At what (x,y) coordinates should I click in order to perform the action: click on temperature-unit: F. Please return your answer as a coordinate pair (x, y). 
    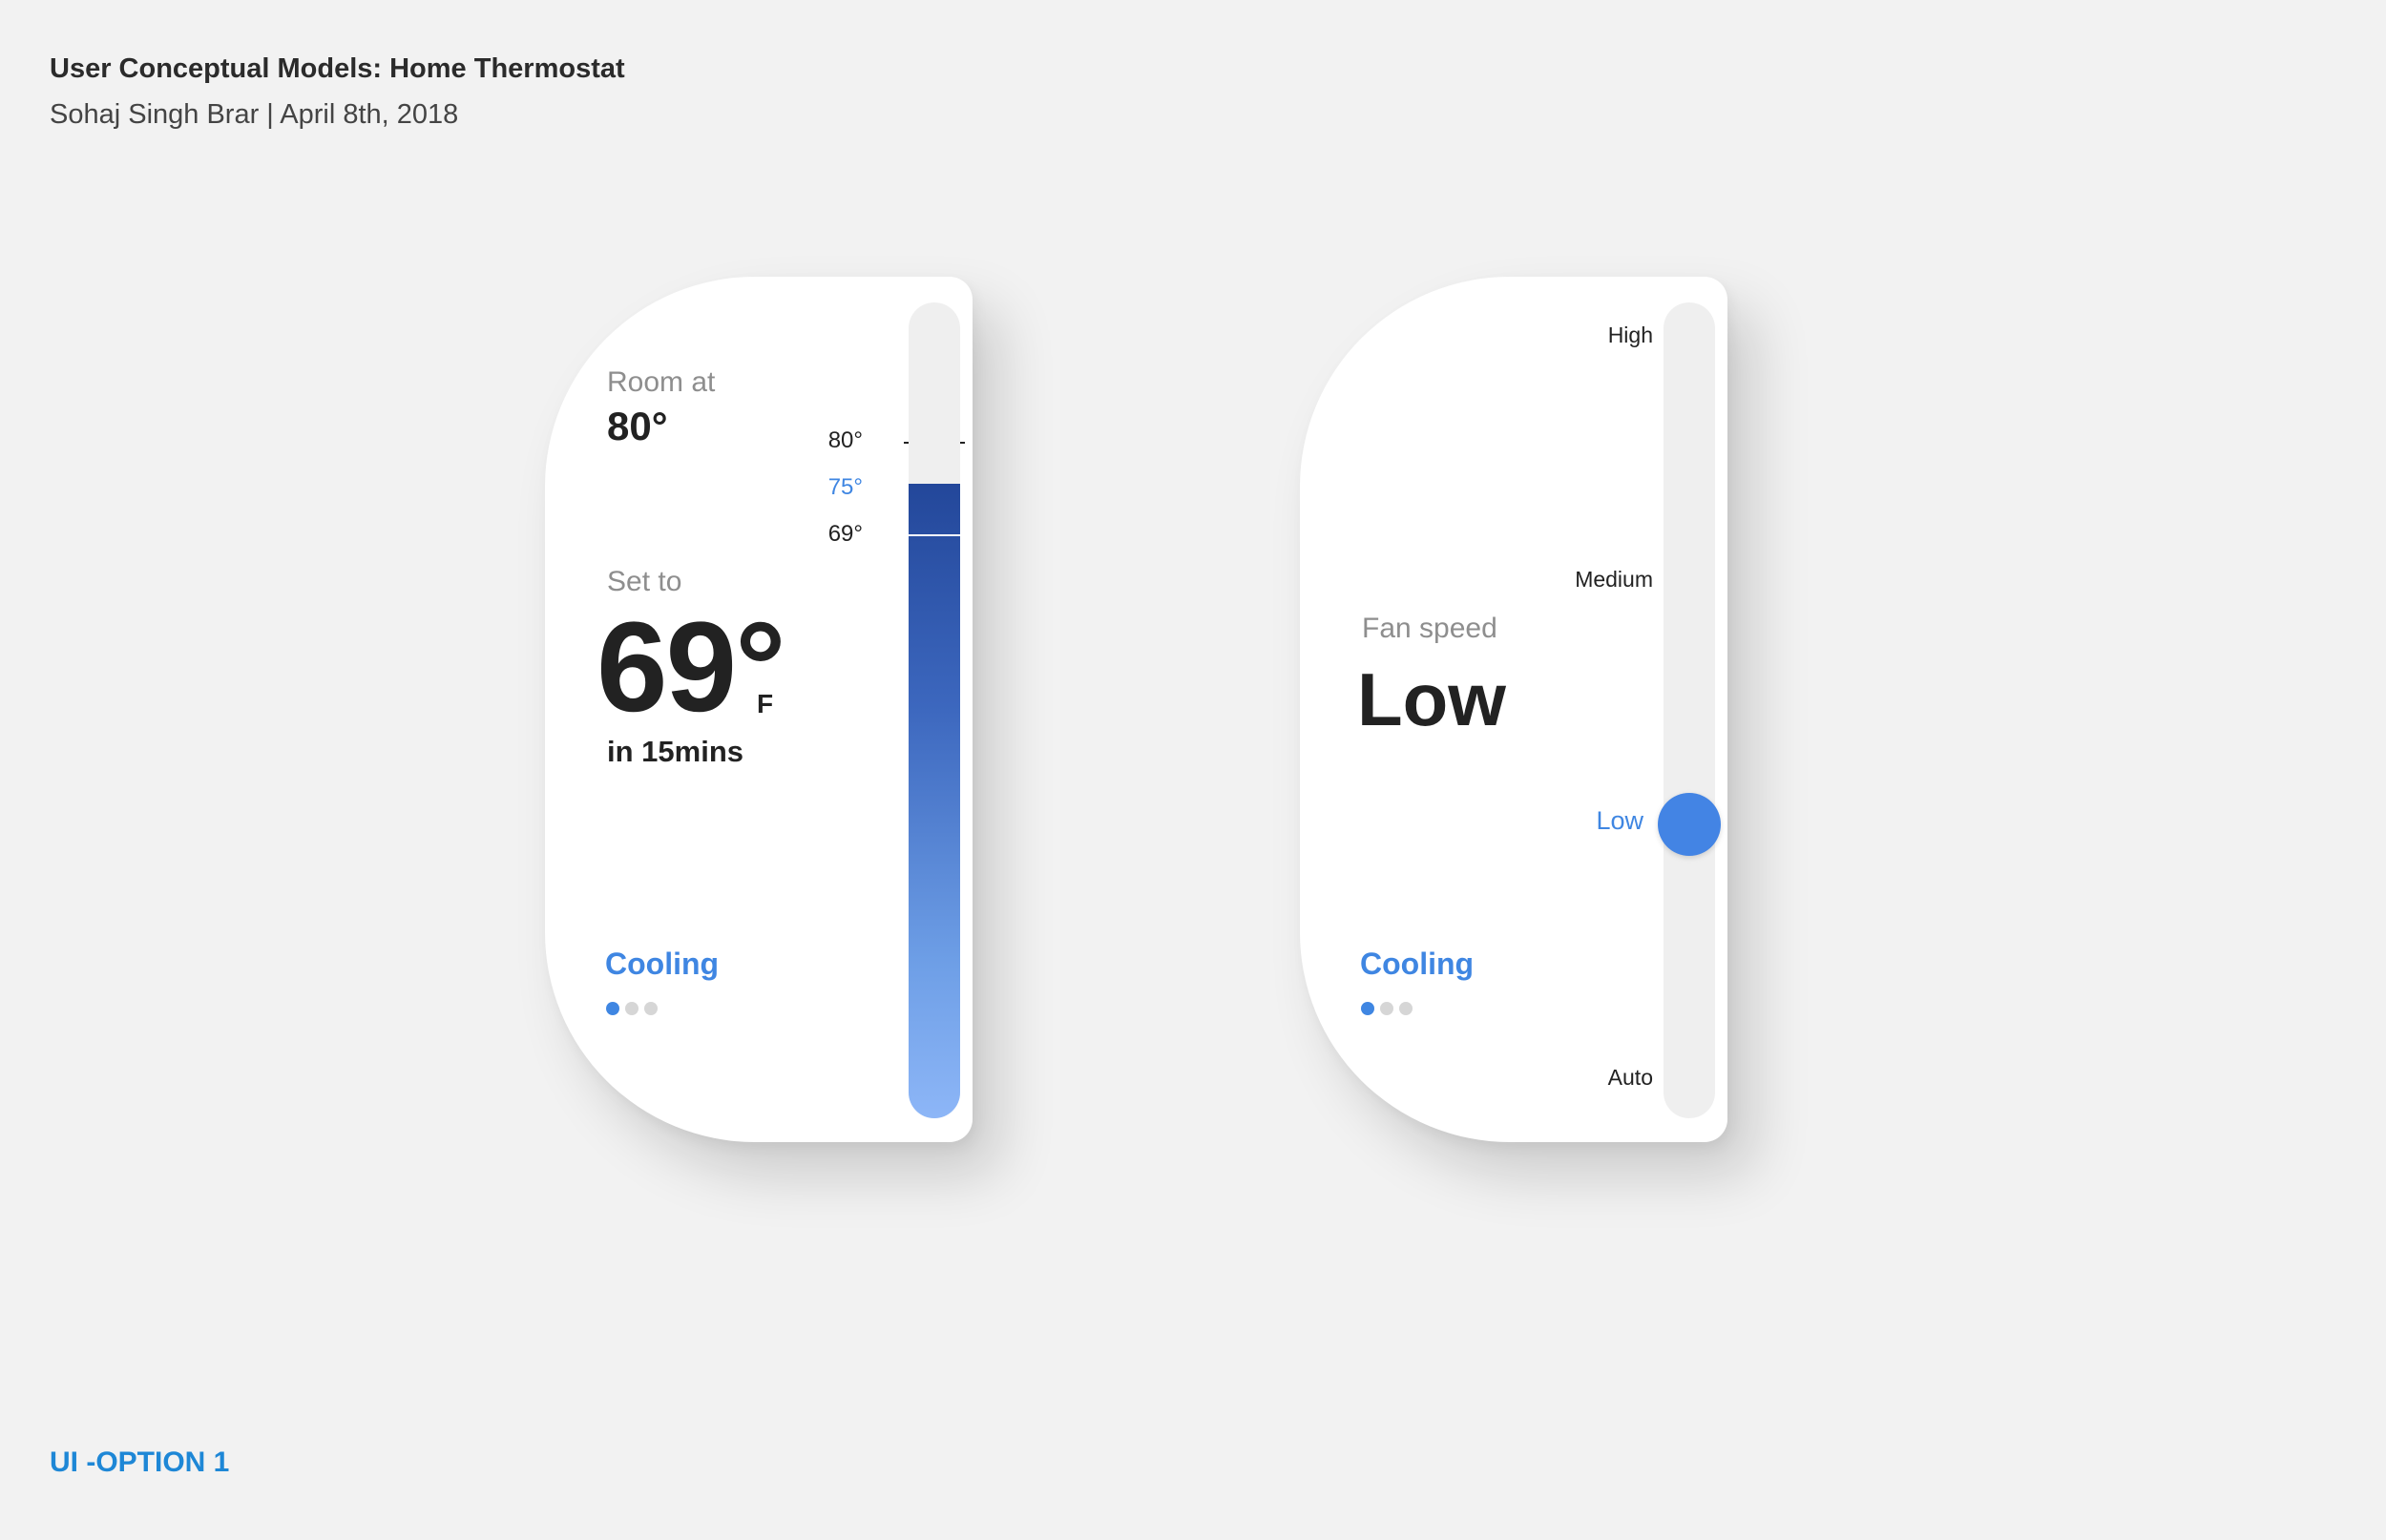
    Looking at the image, I should click on (766, 704).